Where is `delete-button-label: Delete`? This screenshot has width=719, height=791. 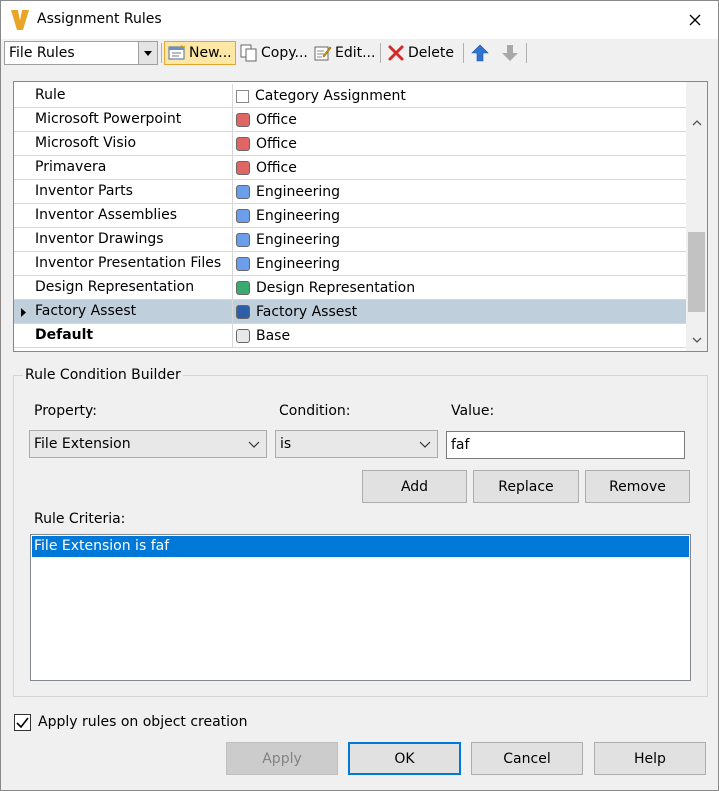
delete-button-label: Delete is located at coordinates (431, 53).